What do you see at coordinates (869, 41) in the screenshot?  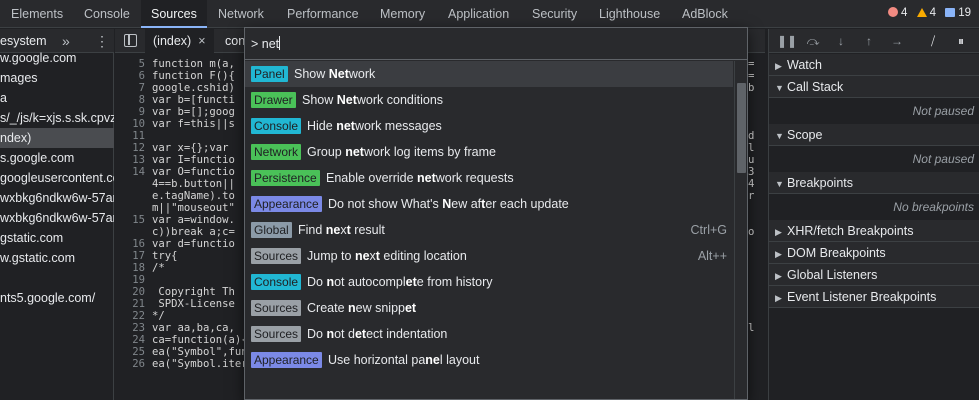 I see `step-out-icon: ↑` at bounding box center [869, 41].